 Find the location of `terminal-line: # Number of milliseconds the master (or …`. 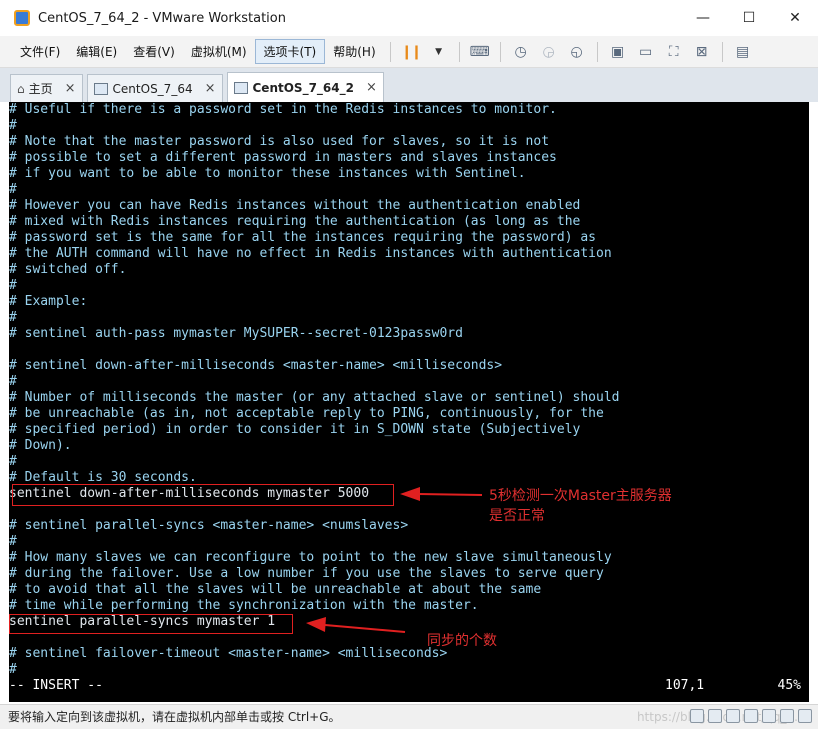

terminal-line: # Number of milliseconds the master (or … is located at coordinates (314, 397).